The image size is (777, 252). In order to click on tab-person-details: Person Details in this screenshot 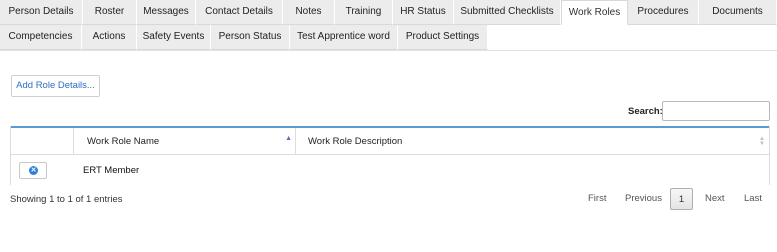, I will do `click(41, 12)`.